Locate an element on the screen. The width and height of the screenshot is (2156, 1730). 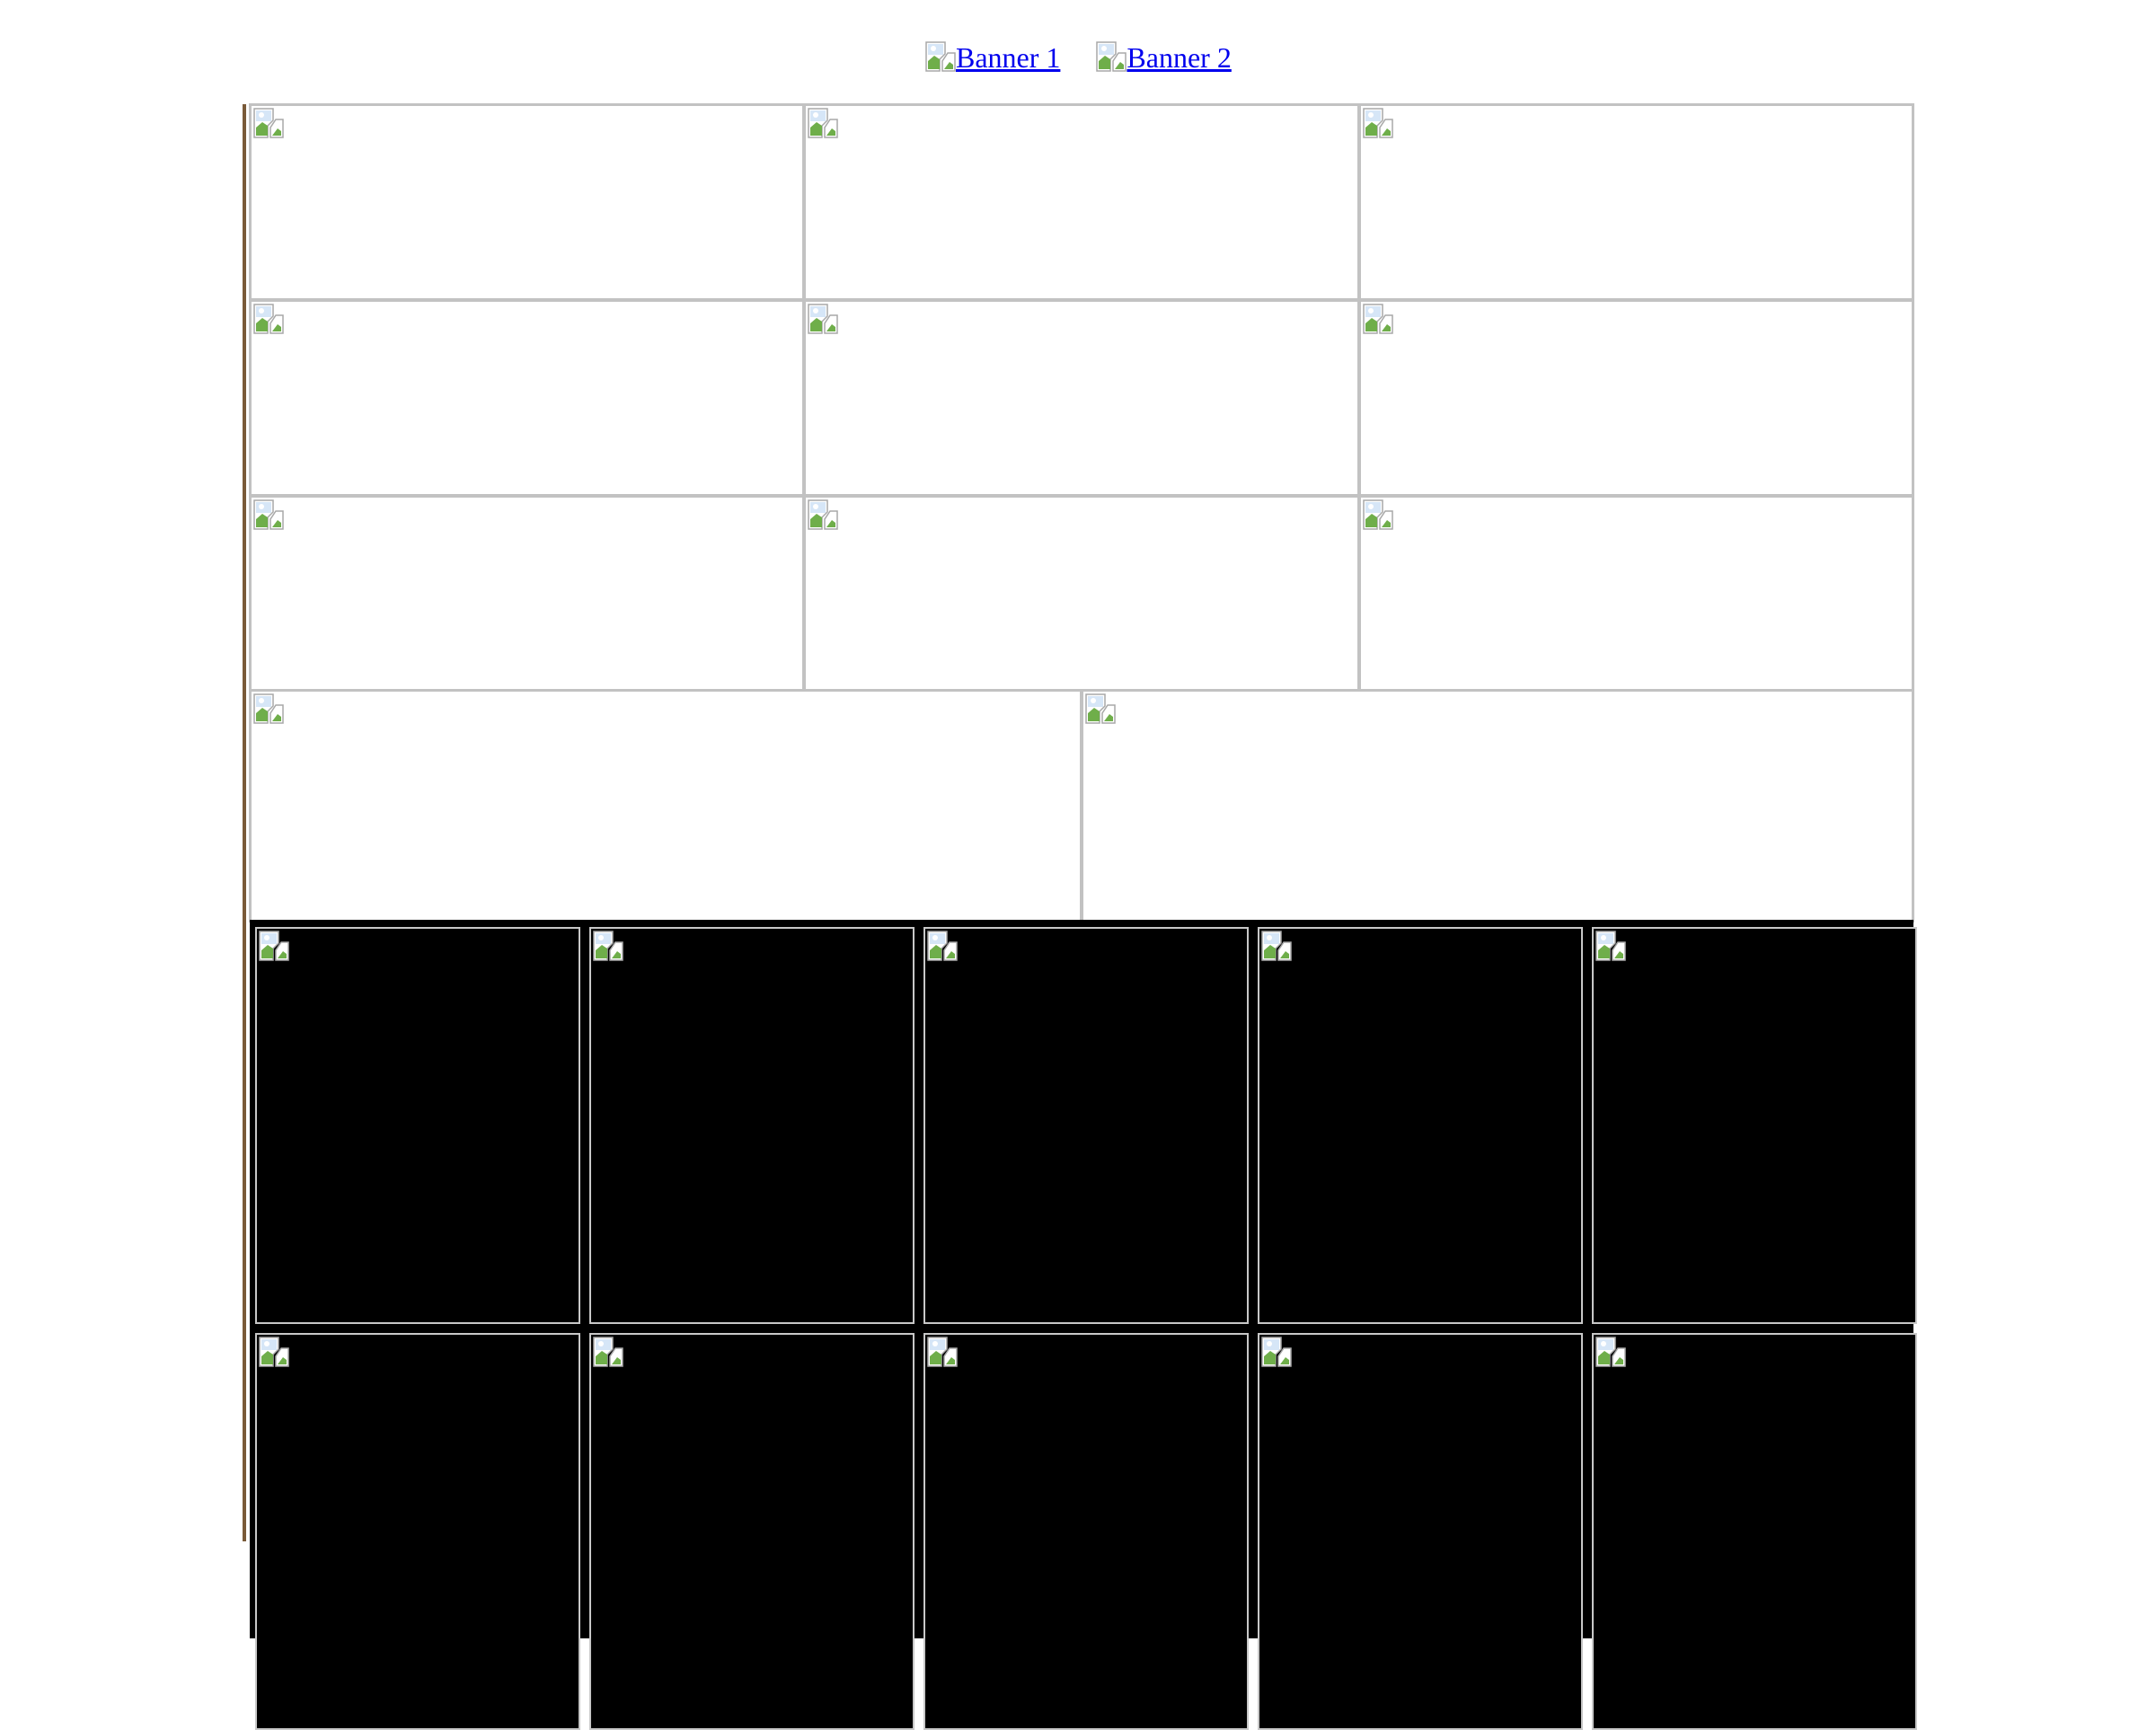
banner-row: Banner 1 Banner 2 is located at coordinates (1078, 54).